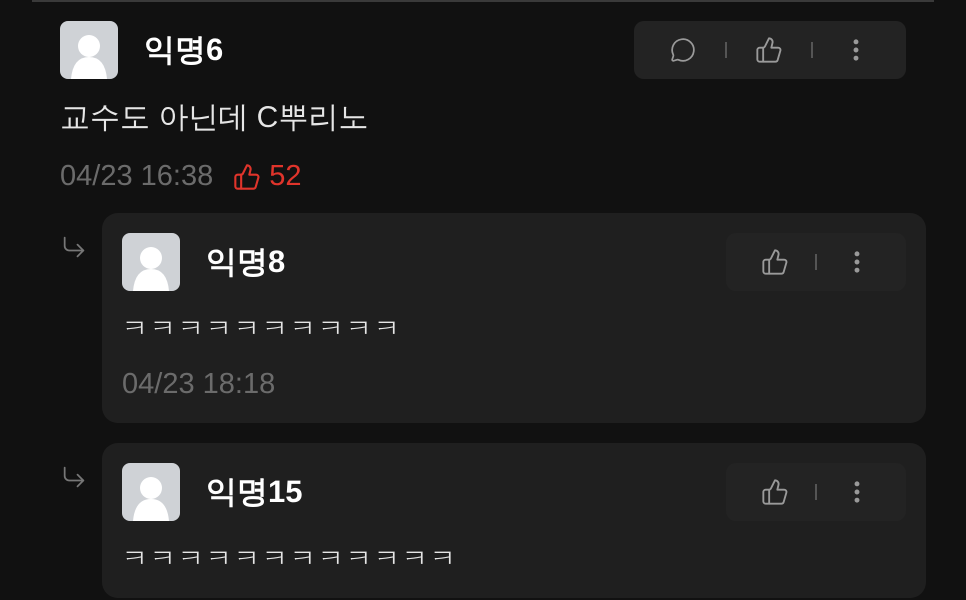  What do you see at coordinates (215, 118) in the screenshot?
I see `comment-text: 교수도 아닌데 C뿌리노` at bounding box center [215, 118].